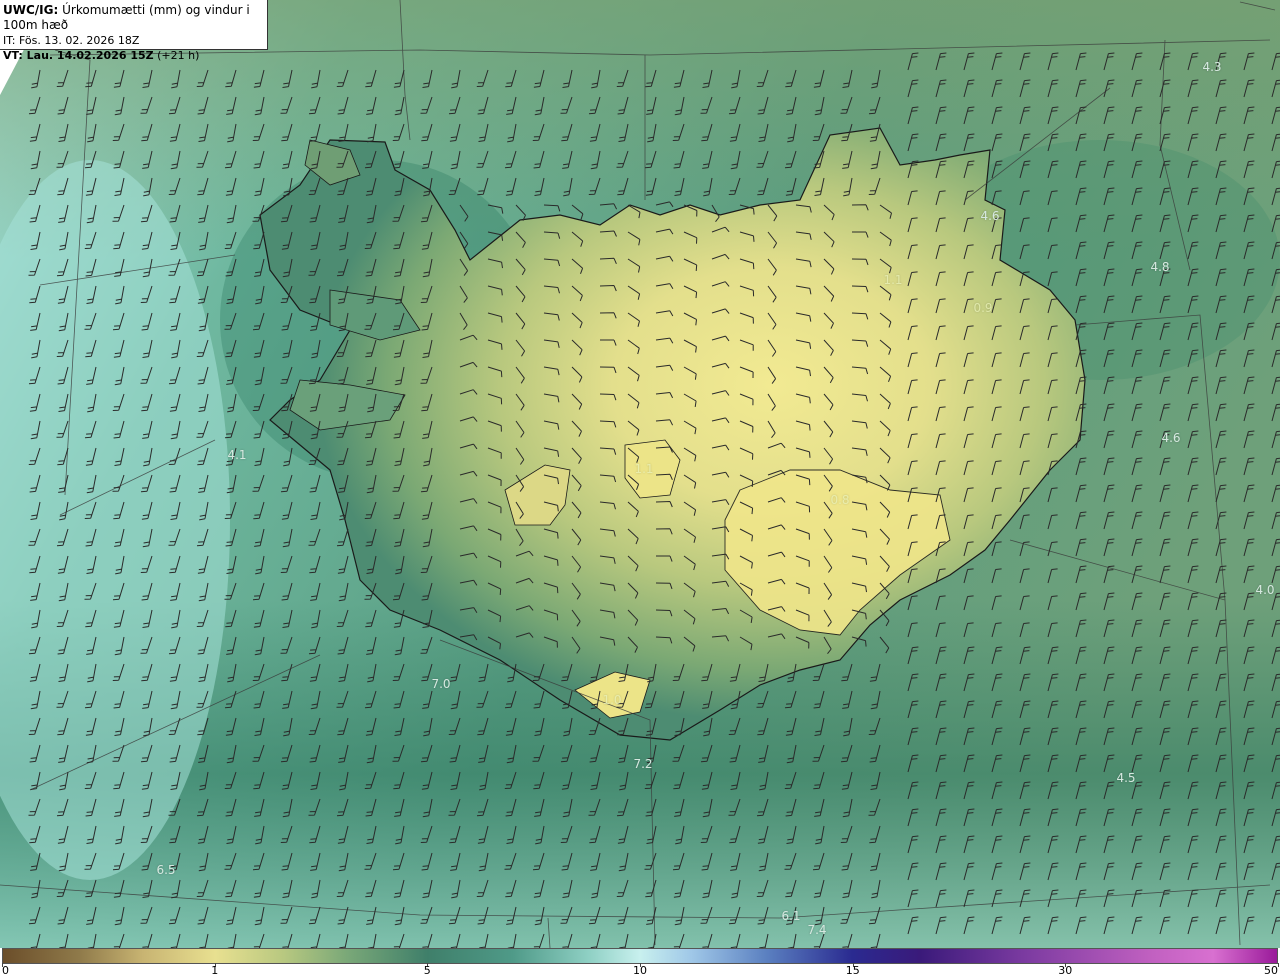 This screenshot has width=1280, height=978. I want to click on colorbar-tick-label: 15, so click(852, 970).